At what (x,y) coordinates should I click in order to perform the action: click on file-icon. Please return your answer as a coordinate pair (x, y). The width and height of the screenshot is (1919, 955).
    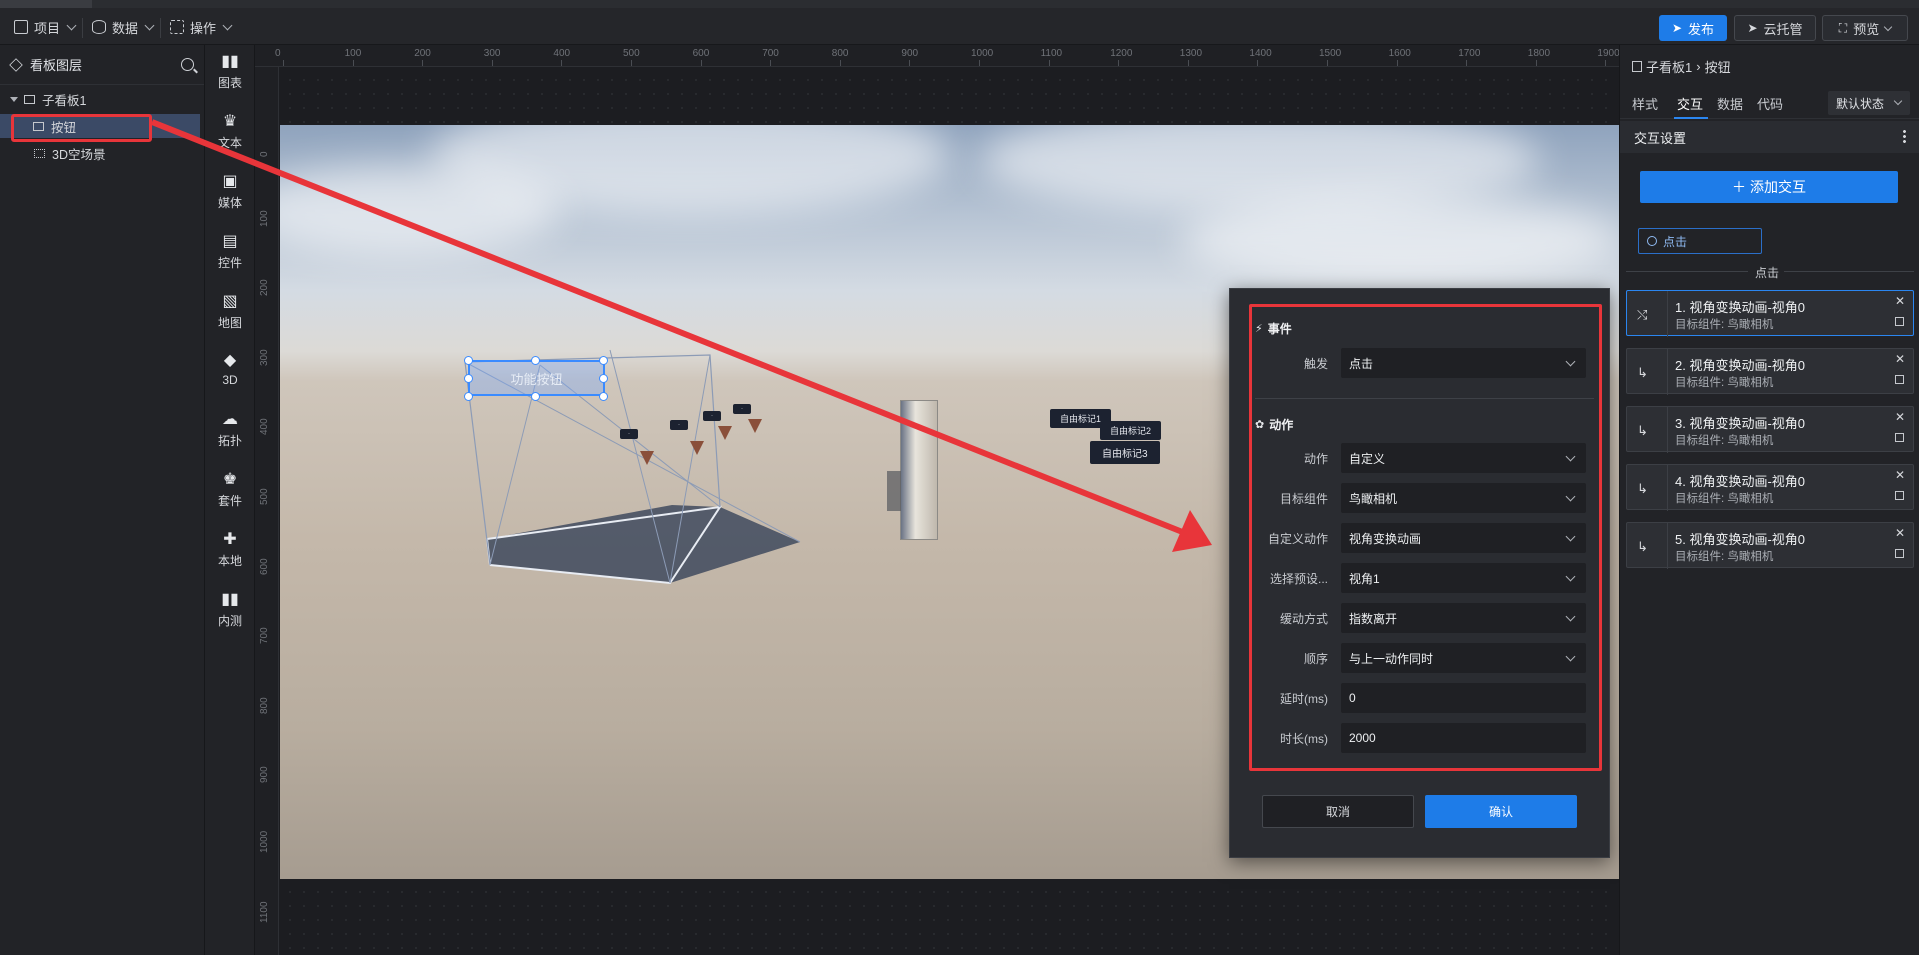
    Looking at the image, I should click on (21, 27).